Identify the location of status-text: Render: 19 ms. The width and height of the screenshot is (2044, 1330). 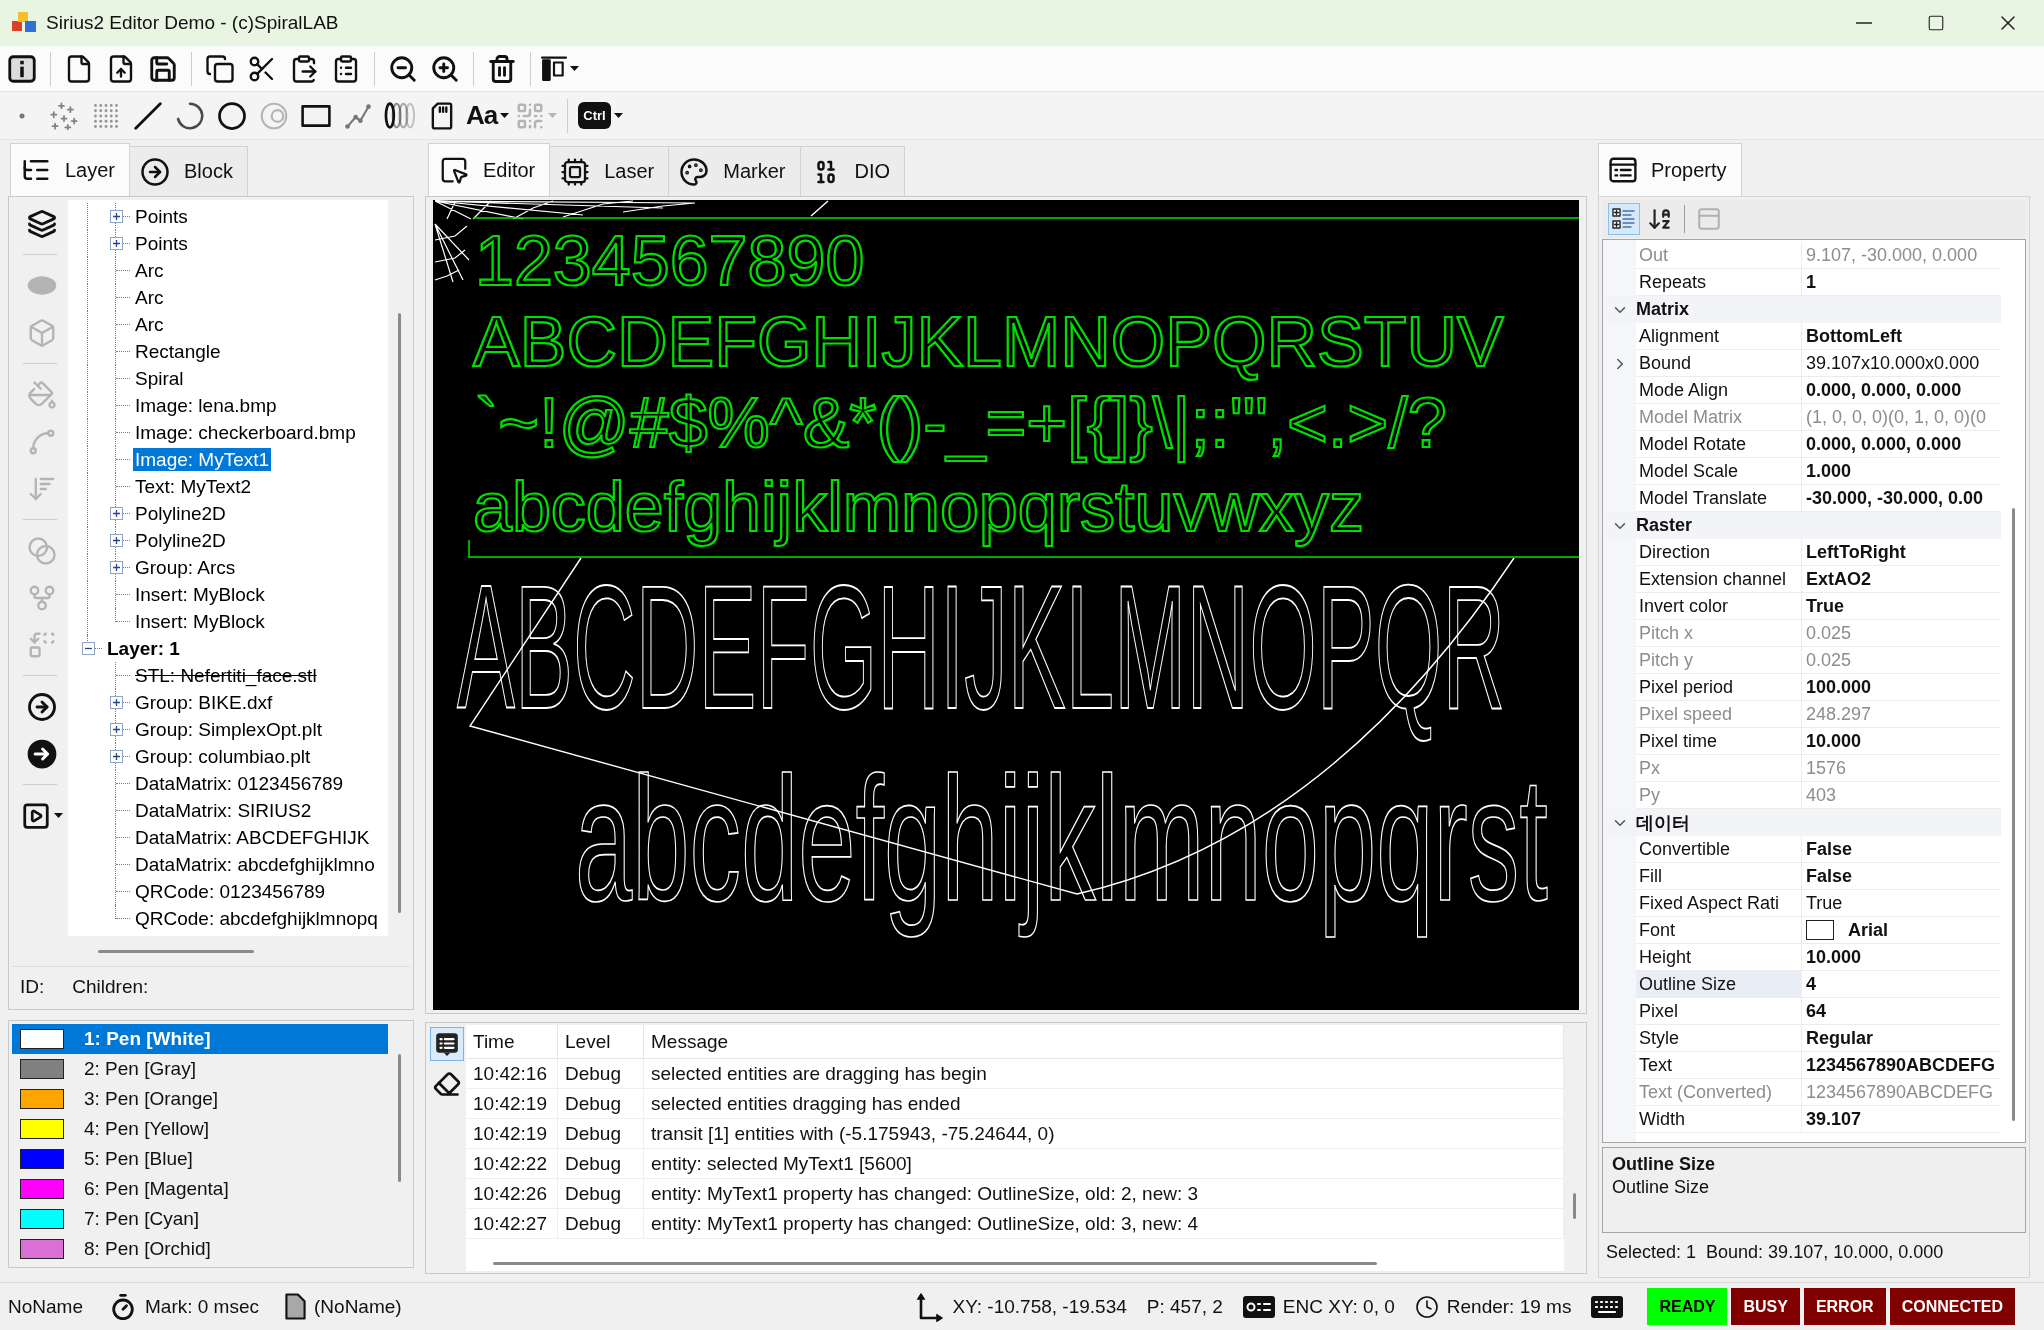
(1509, 1306).